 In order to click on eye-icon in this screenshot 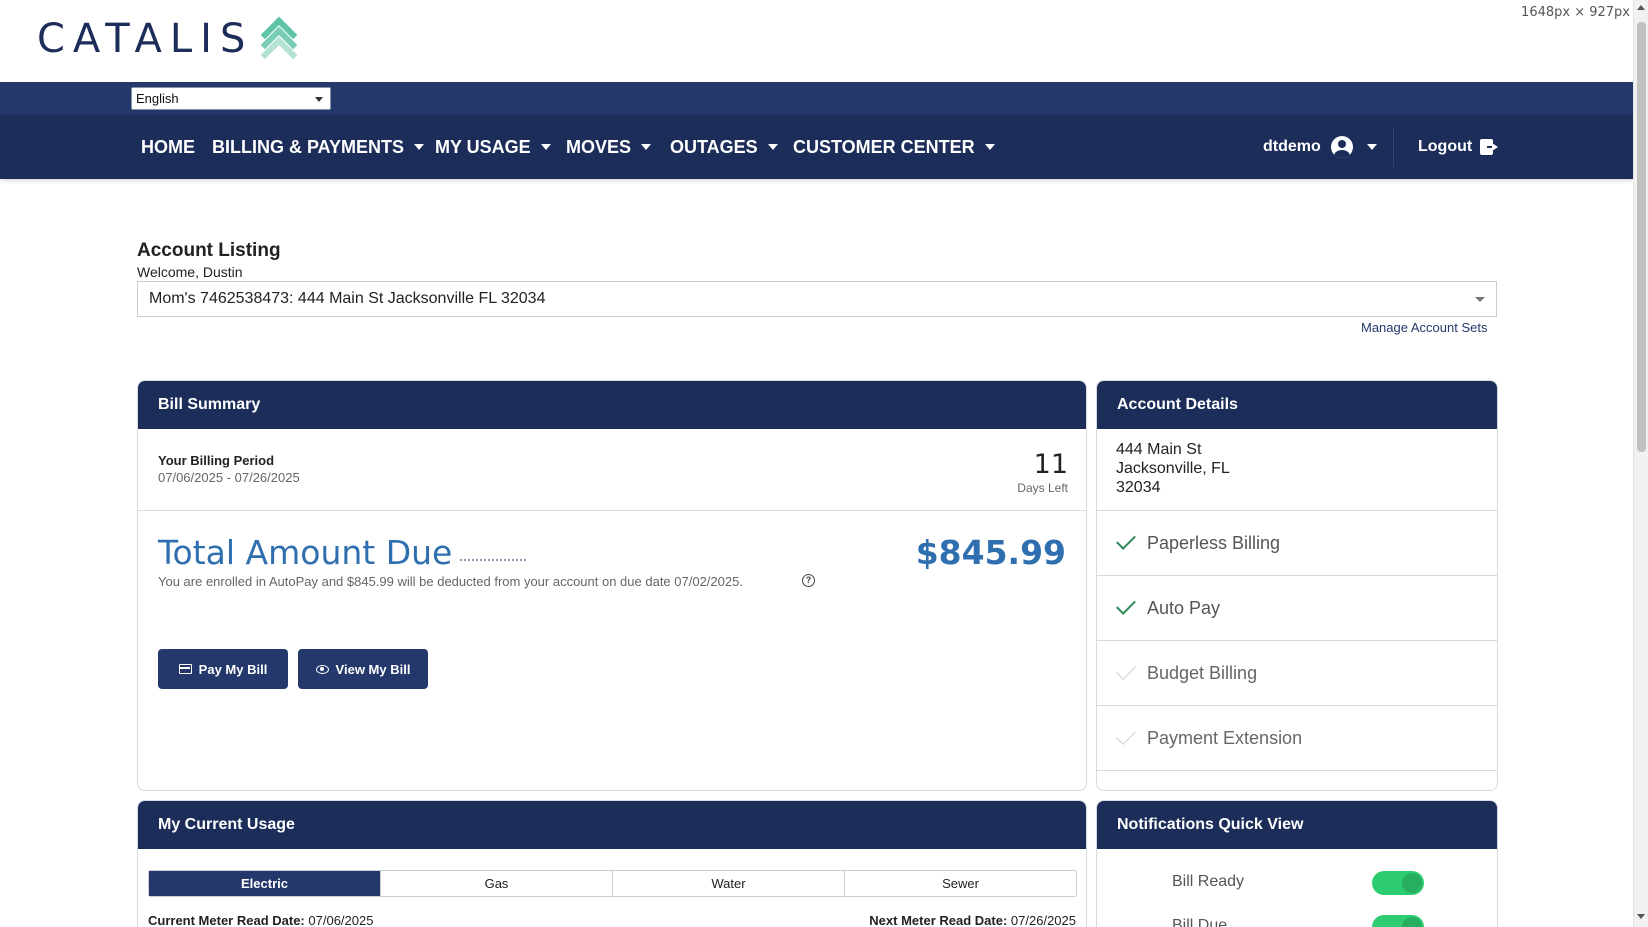, I will do `click(322, 669)`.